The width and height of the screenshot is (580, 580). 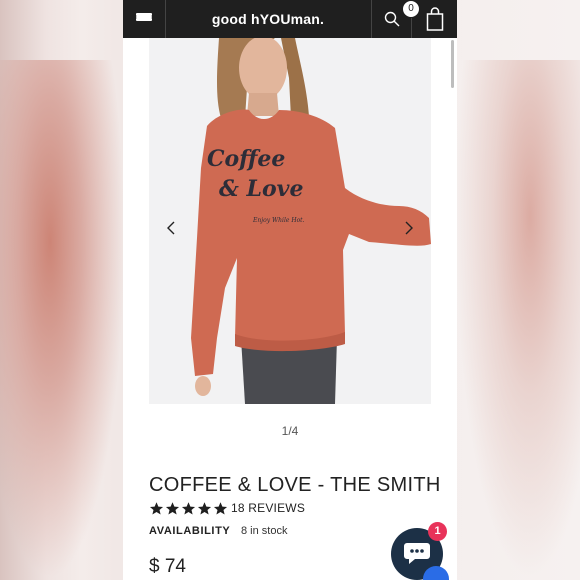 What do you see at coordinates (268, 508) in the screenshot?
I see `reviews-link: 18 REVIEWS` at bounding box center [268, 508].